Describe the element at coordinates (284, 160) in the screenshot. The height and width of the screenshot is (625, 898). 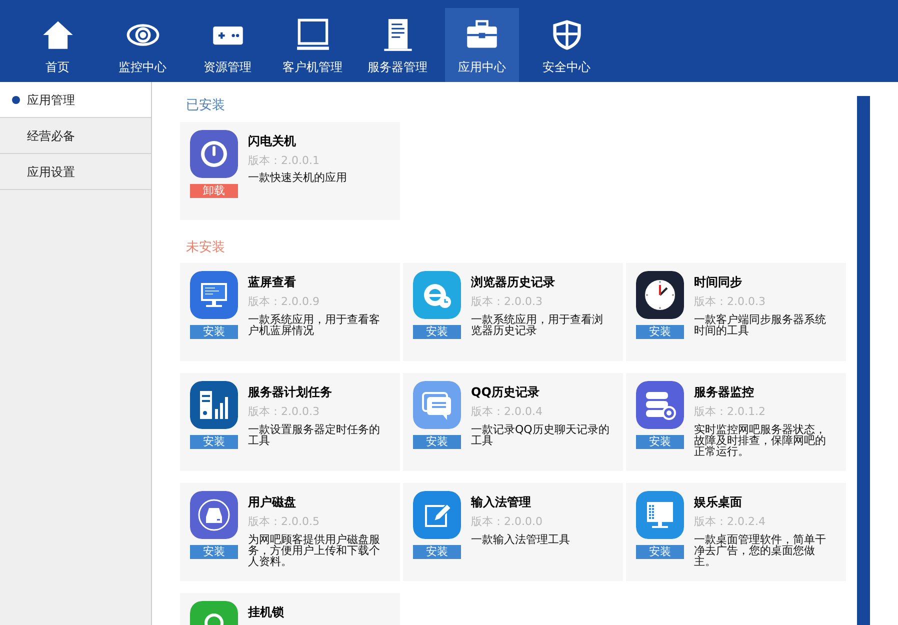
I see `app-version: 版本：2.0.0.1` at that location.